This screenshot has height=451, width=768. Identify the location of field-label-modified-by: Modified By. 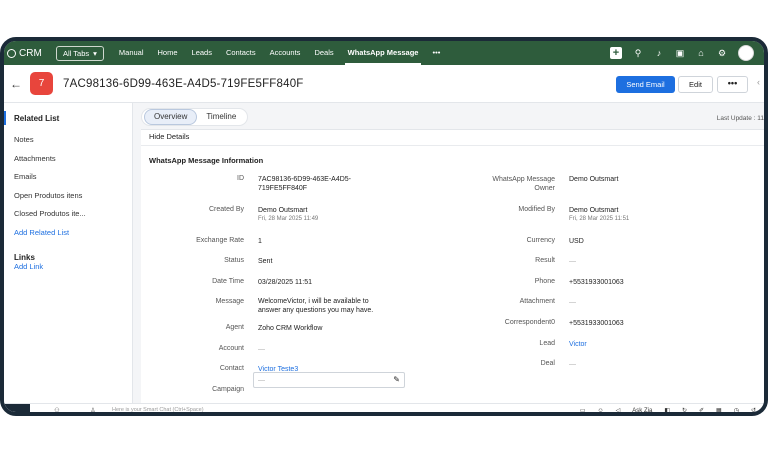
(536, 209).